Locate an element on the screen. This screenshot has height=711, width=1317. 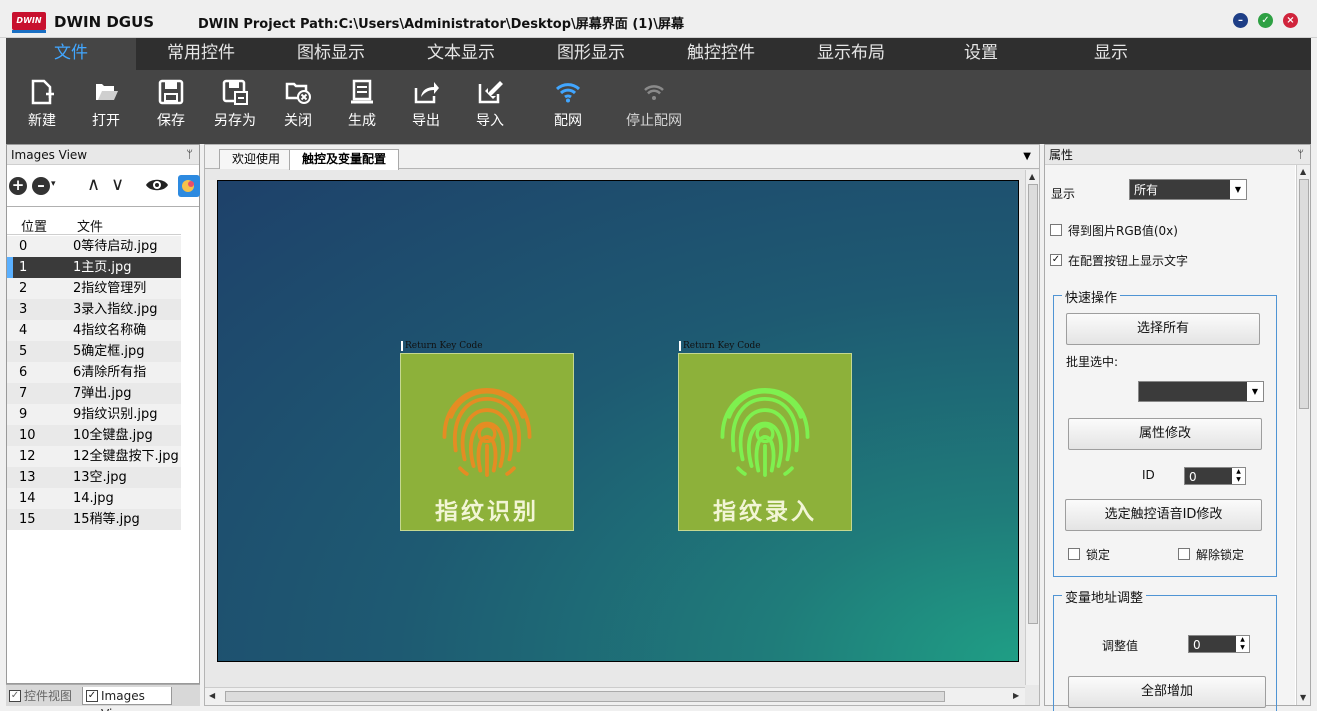
save-button: 保存 is located at coordinates (171, 106).